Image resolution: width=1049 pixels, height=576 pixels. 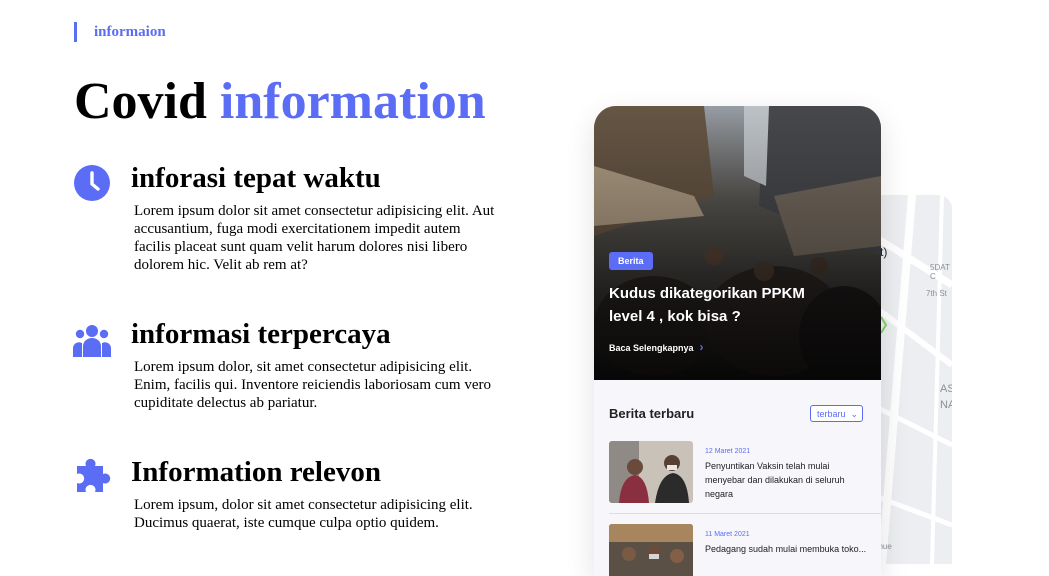 I want to click on hero-photo, so click(x=737, y=243).